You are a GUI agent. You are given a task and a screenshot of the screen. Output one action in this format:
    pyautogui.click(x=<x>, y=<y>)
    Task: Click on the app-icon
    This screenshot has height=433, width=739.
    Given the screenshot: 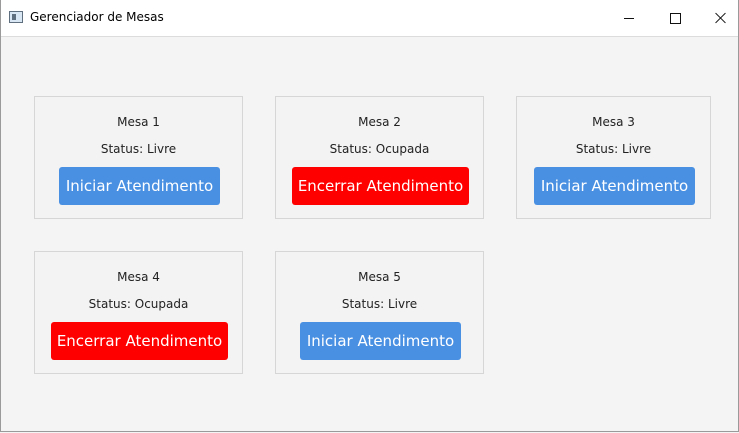 What is the action you would take?
    pyautogui.click(x=16, y=17)
    